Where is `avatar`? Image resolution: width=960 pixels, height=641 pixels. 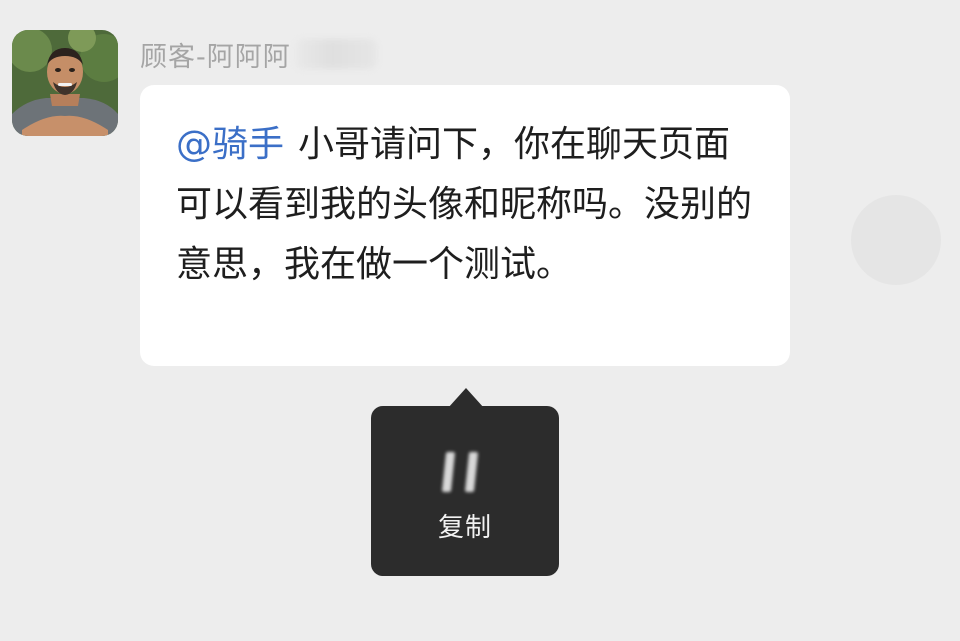
avatar is located at coordinates (65, 83).